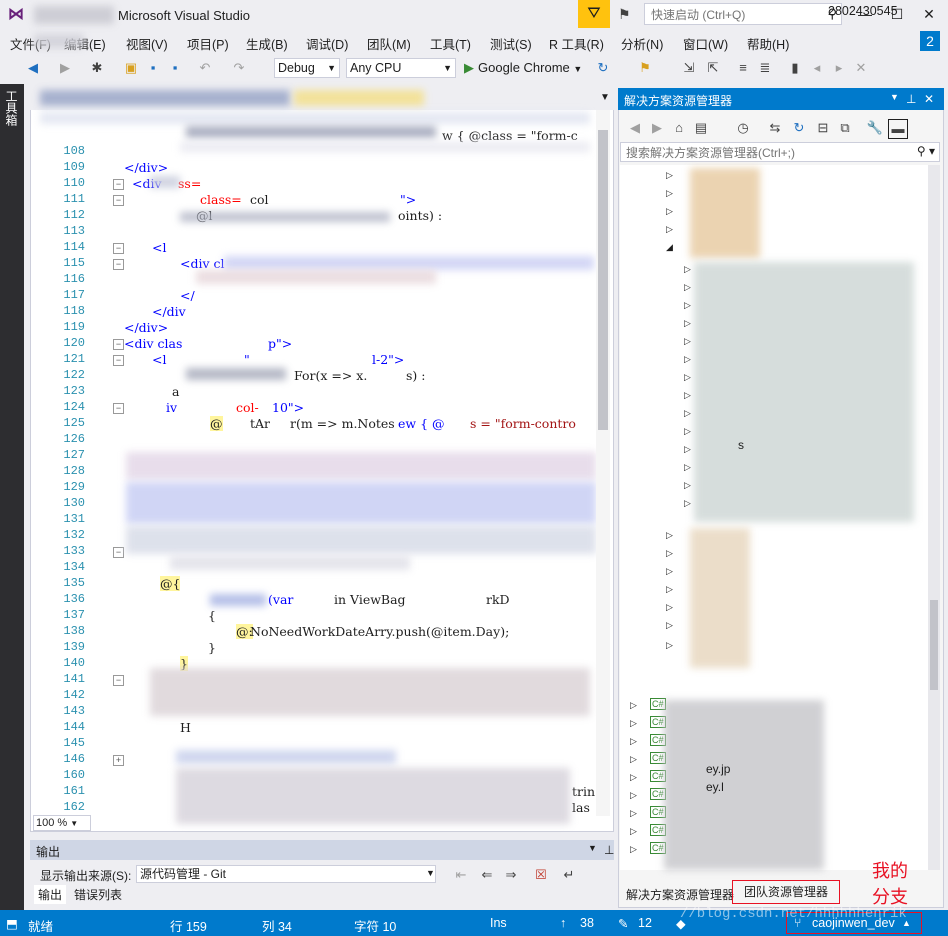 This screenshot has height=936, width=948. Describe the element at coordinates (627, 14) in the screenshot. I see `feedback-icon: ⚑` at that location.